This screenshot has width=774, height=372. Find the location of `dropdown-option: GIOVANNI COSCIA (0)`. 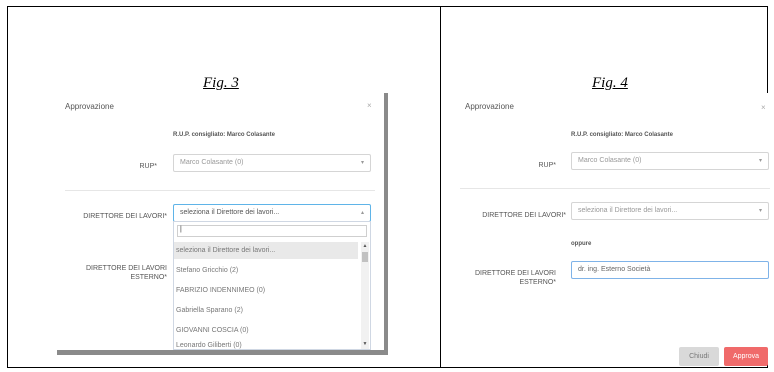

dropdown-option: GIOVANNI COSCIA (0) is located at coordinates (266, 330).